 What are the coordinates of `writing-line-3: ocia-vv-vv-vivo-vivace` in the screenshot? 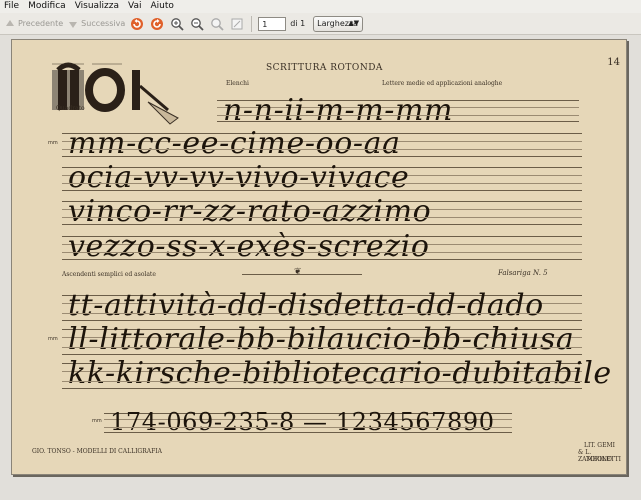 It's located at (322, 177).